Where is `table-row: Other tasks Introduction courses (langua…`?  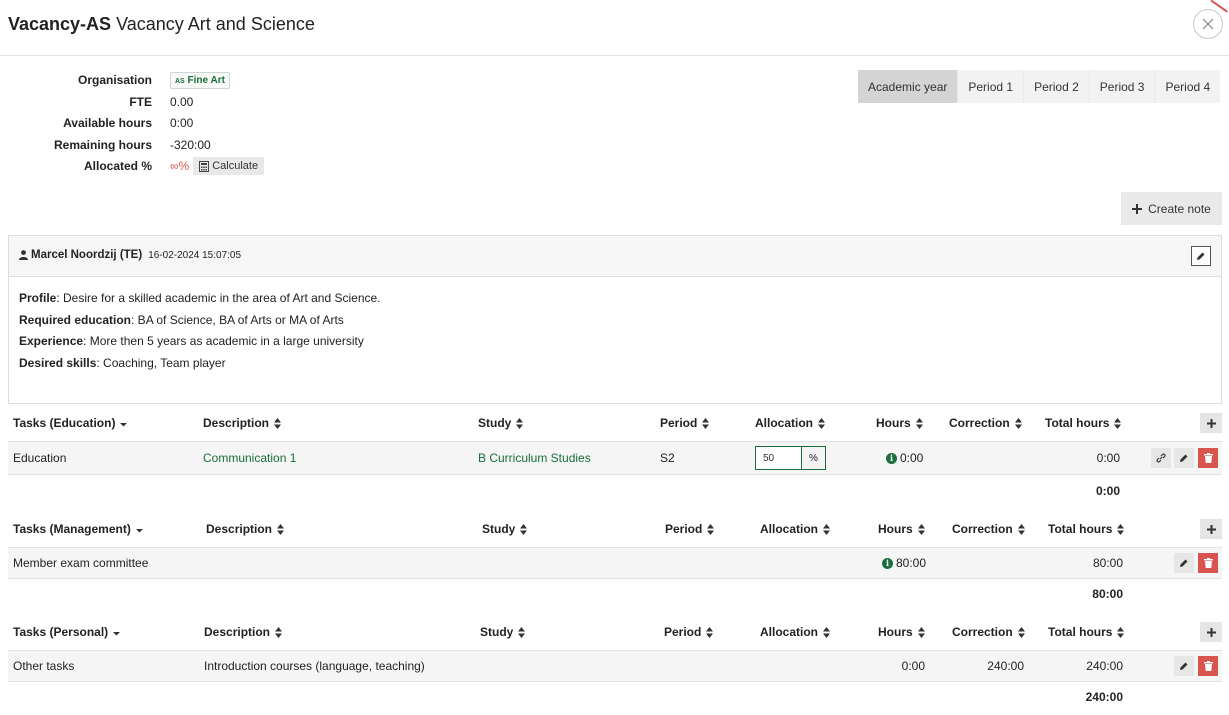 table-row: Other tasks Introduction courses (langua… is located at coordinates (615, 666).